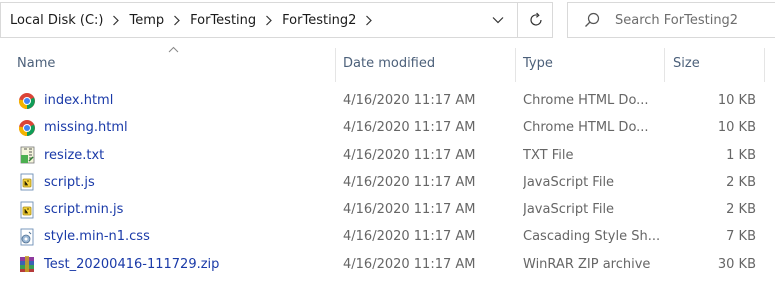 The image size is (775, 288). What do you see at coordinates (74, 155) in the screenshot?
I see `file-name: resize.txt` at bounding box center [74, 155].